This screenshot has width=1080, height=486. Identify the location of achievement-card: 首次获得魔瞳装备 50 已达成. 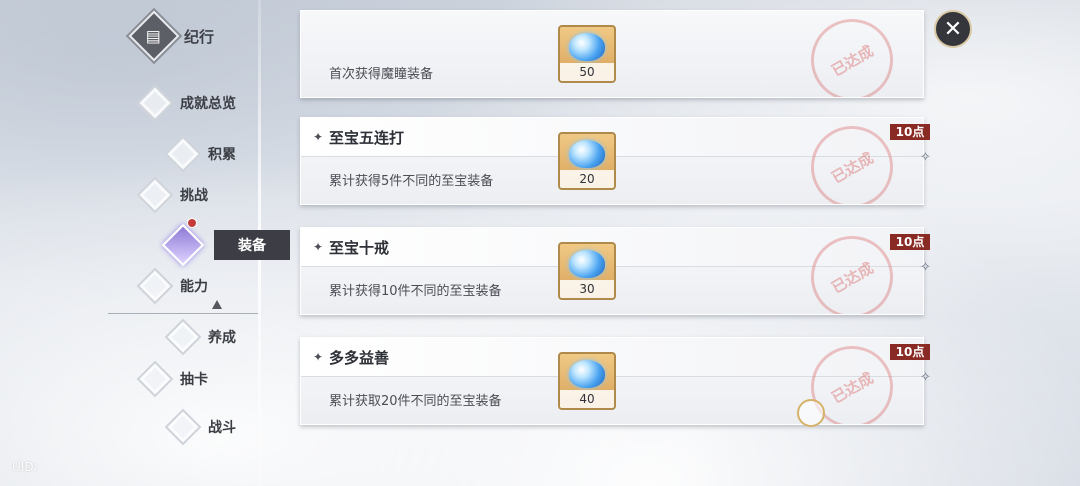
(612, 54).